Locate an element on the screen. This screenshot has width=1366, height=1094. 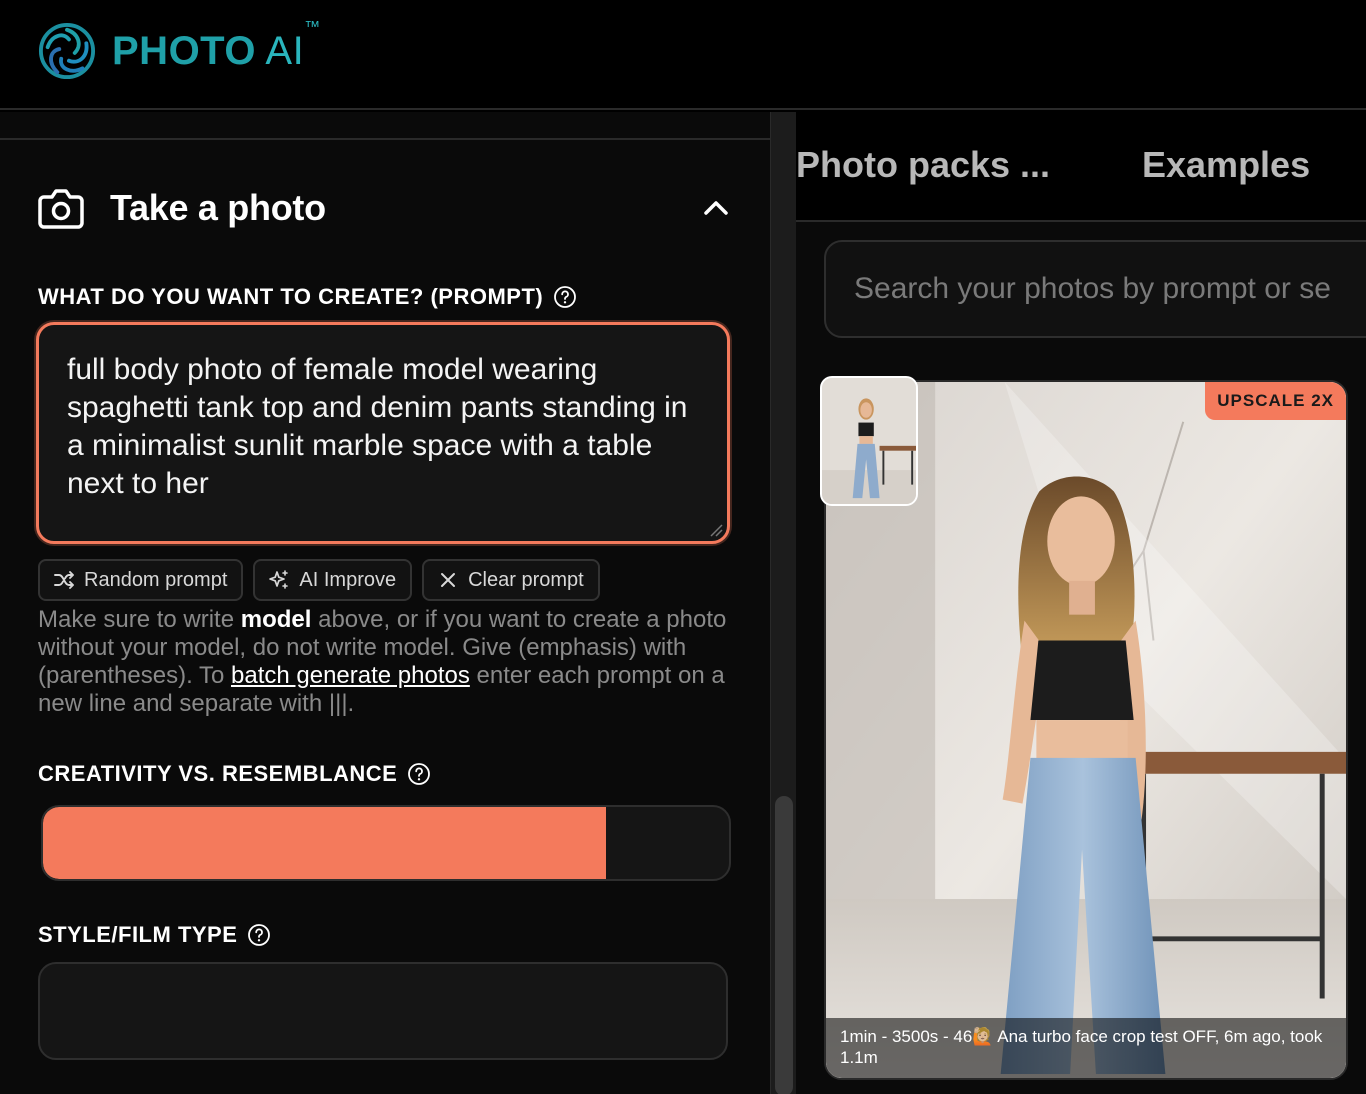
panel-title: Take a photo is located at coordinates (218, 207).